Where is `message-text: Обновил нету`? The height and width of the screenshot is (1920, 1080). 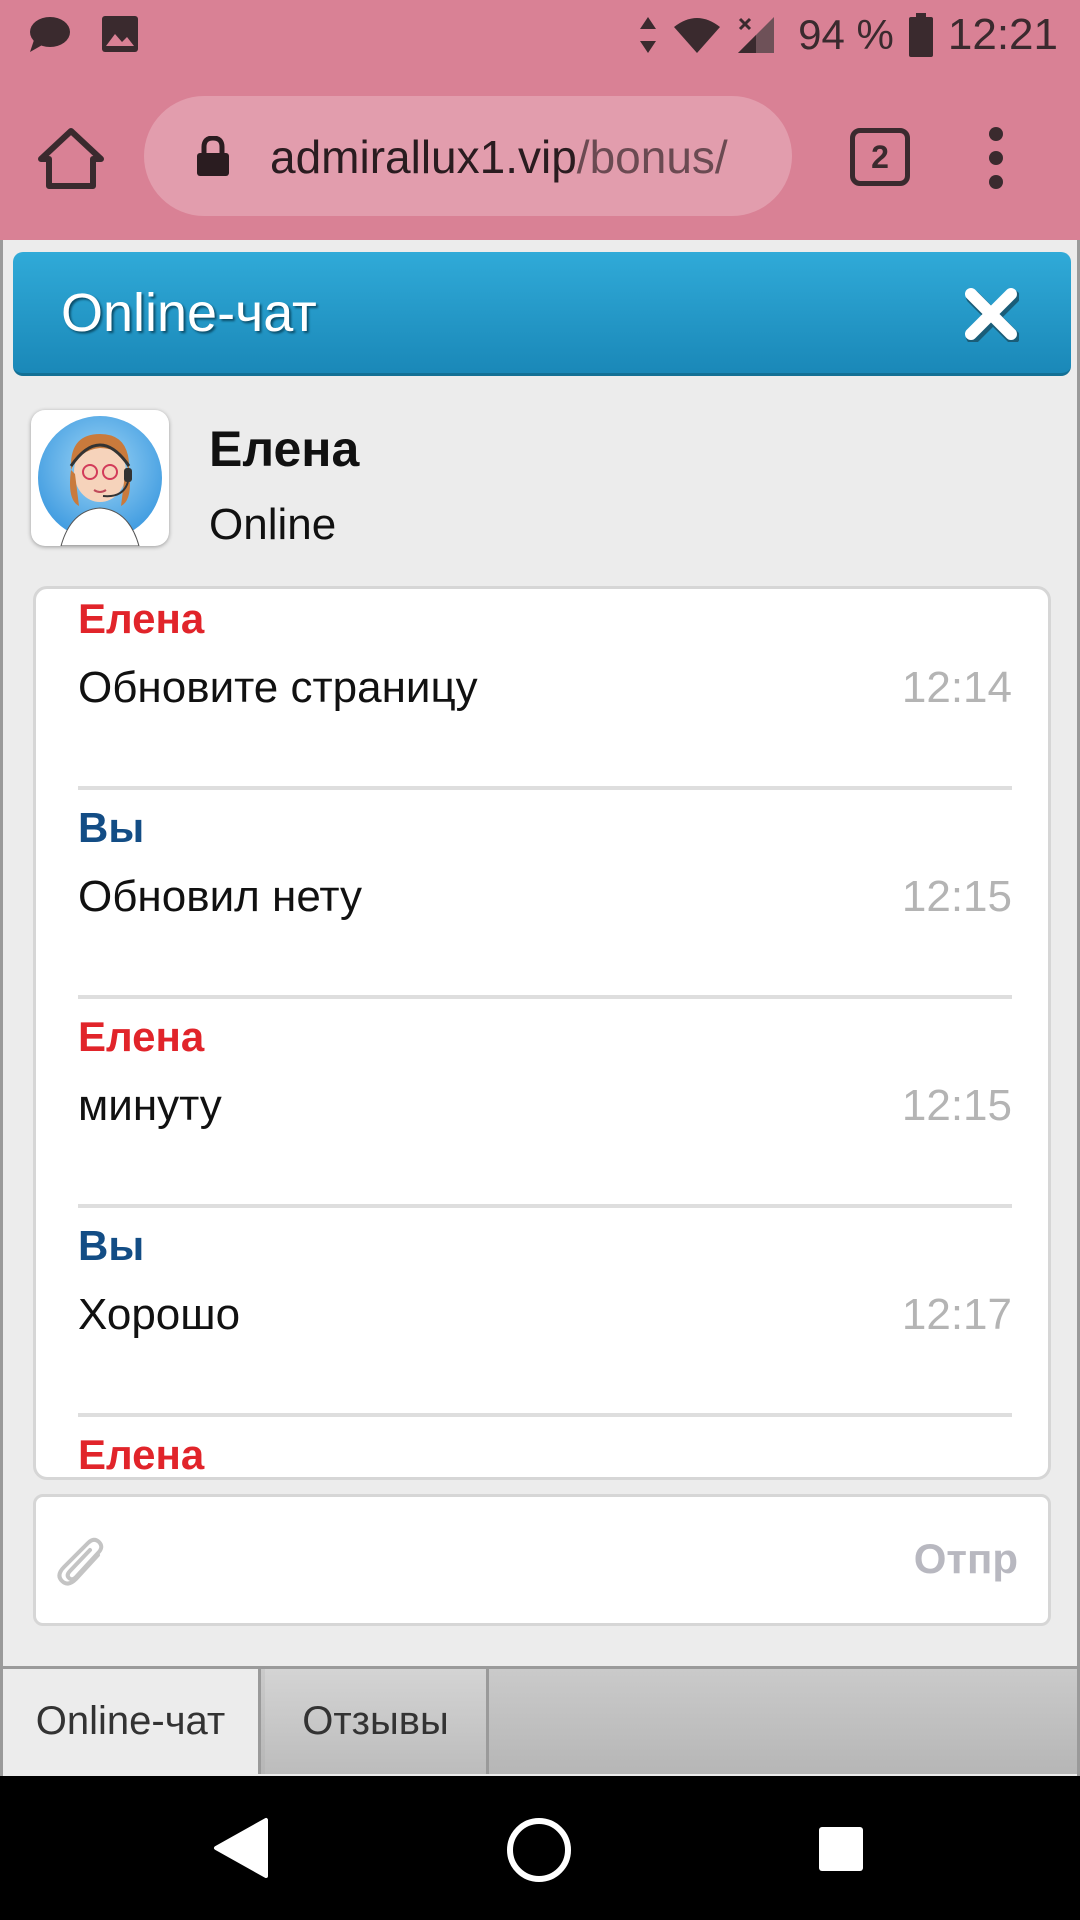 message-text: Обновил нету is located at coordinates (220, 896).